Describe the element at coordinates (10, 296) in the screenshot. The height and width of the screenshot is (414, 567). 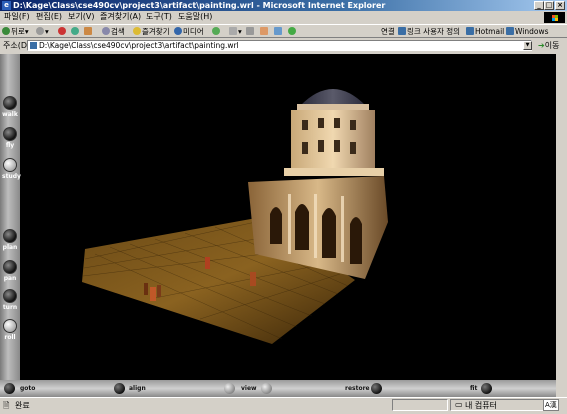
I see `turn-icon` at that location.